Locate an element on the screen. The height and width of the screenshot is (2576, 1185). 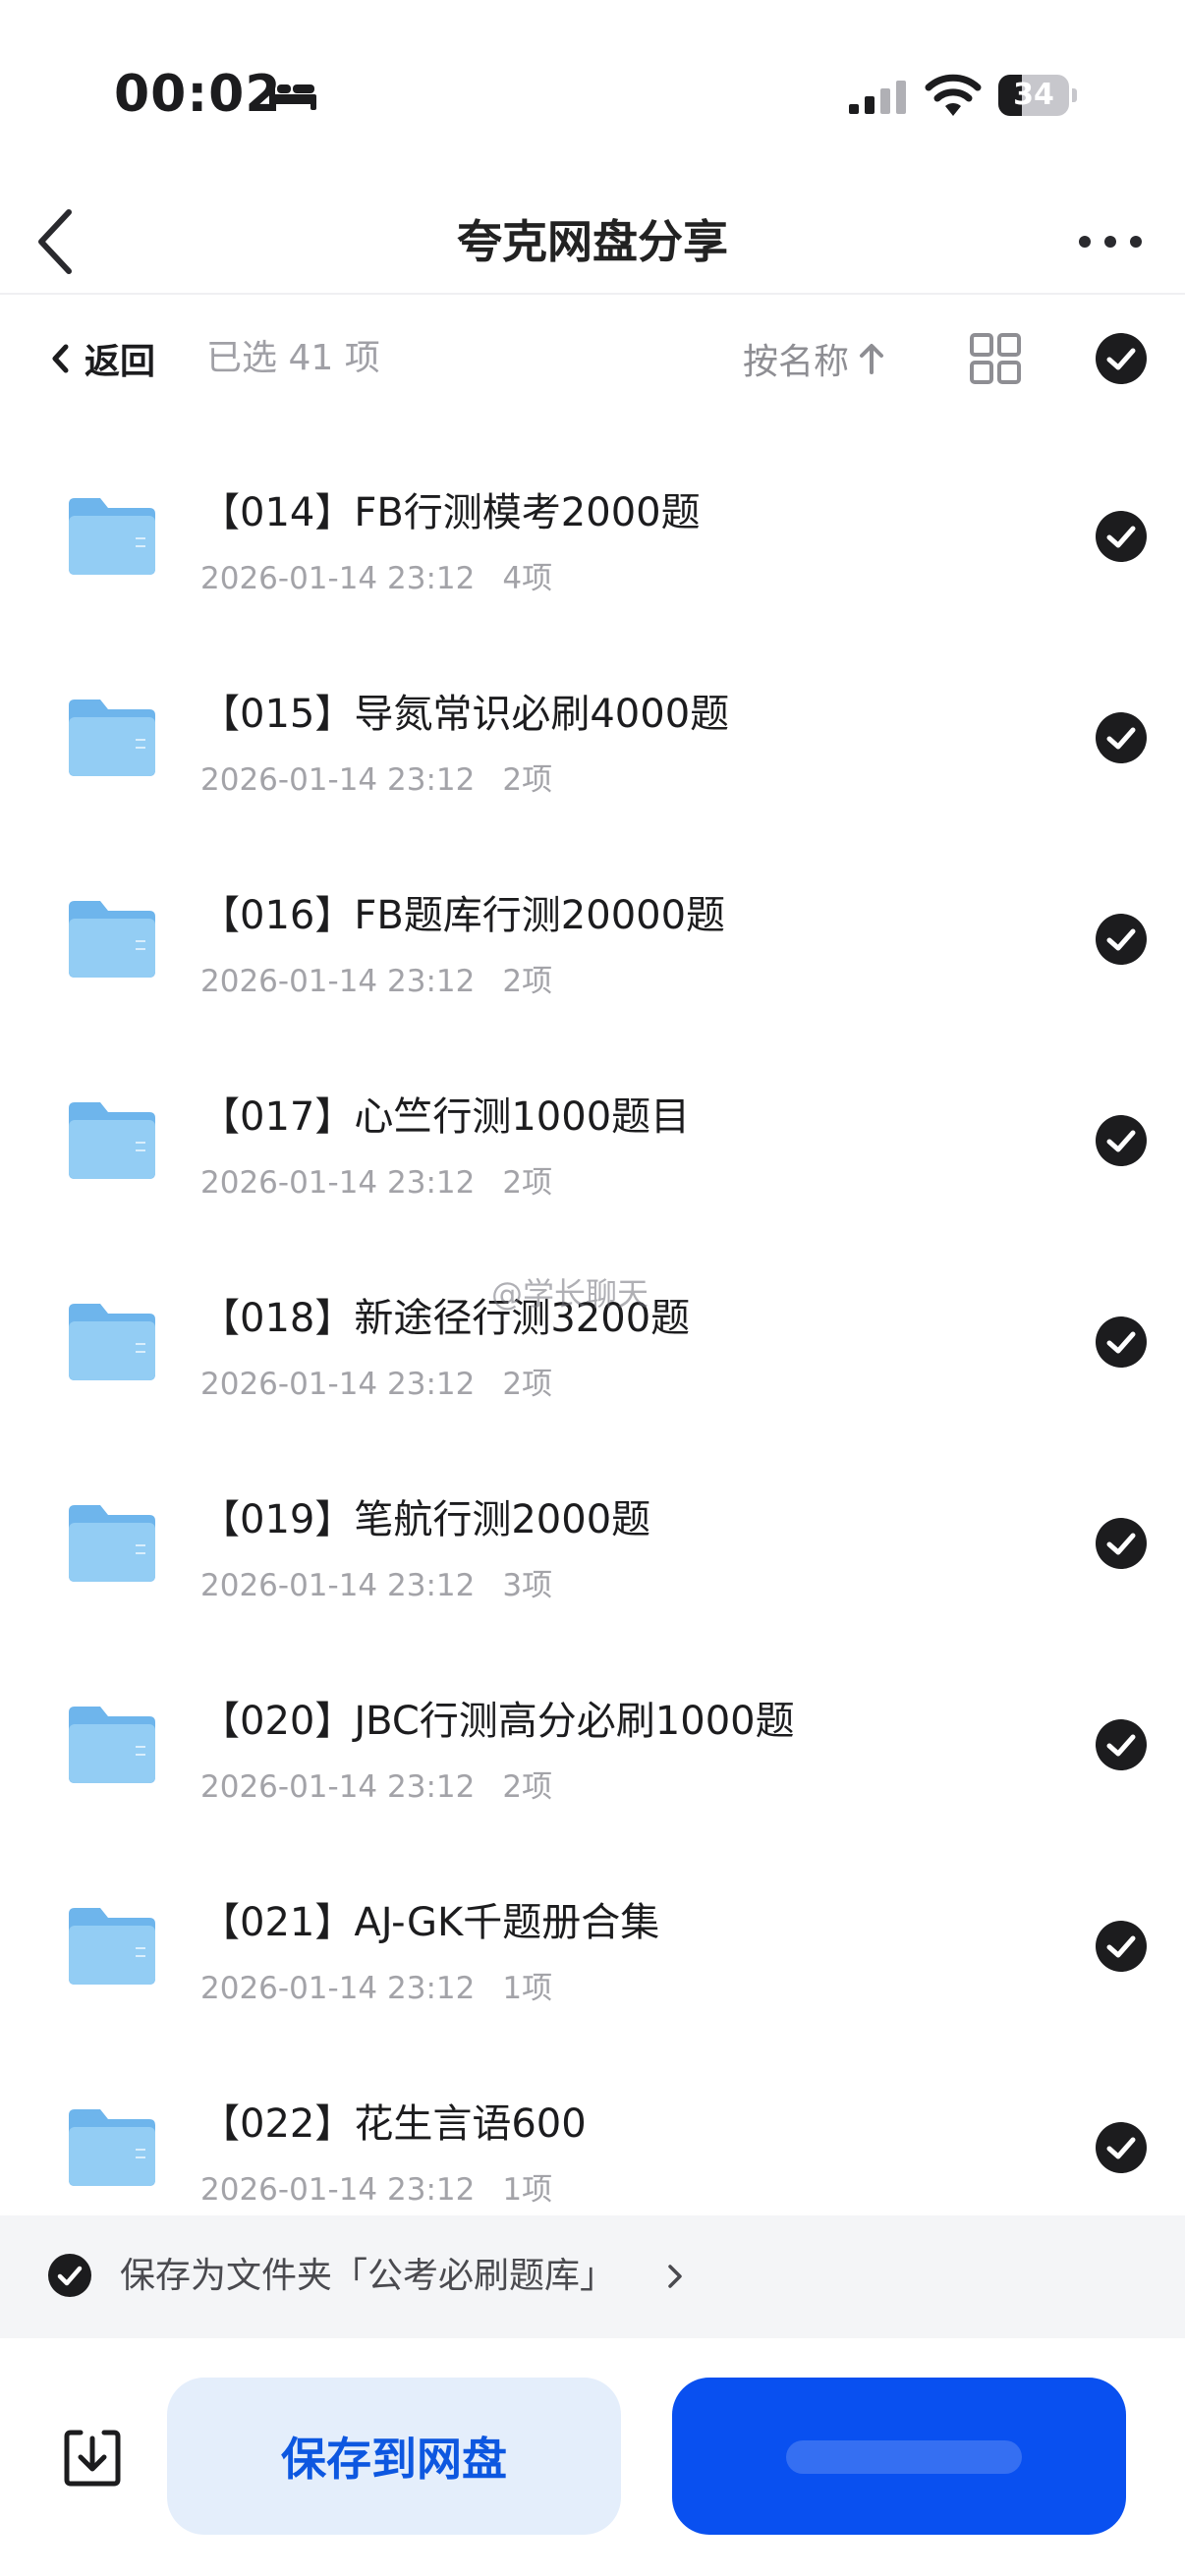
file-name: 【015】导氮常识必刷4000题 is located at coordinates (465, 714).